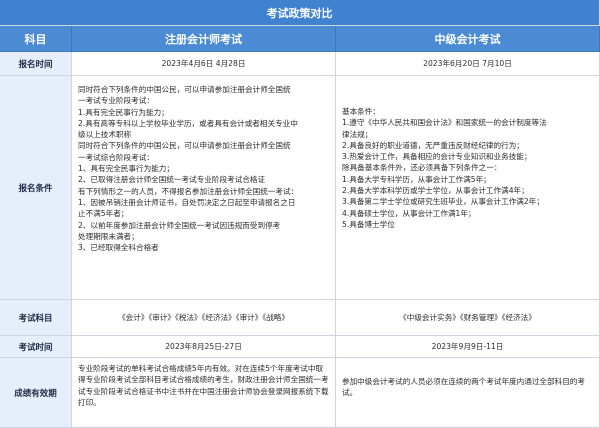 This screenshot has width=600, height=428. I want to click on row-label-register-time: 报名时间, so click(36, 64).